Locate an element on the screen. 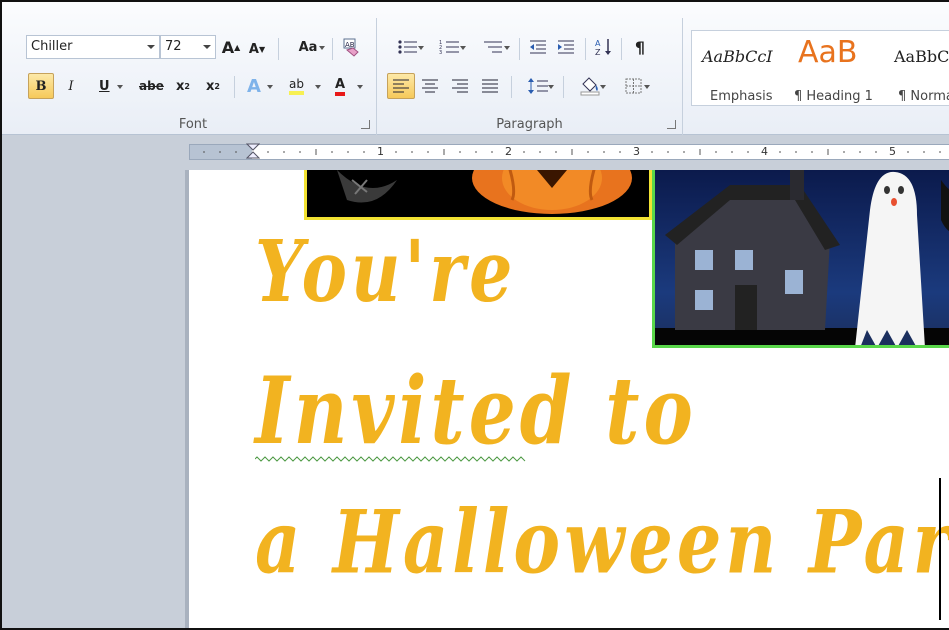 Image resolution: width=949 pixels, height=630 pixels. highlight-button: ab is located at coordinates (304, 86).